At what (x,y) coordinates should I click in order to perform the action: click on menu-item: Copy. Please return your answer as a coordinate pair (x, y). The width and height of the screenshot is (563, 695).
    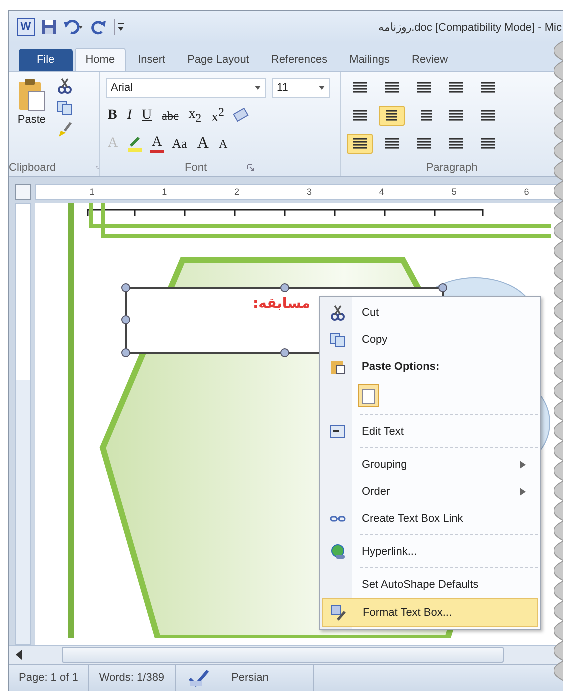
    Looking at the image, I should click on (430, 339).